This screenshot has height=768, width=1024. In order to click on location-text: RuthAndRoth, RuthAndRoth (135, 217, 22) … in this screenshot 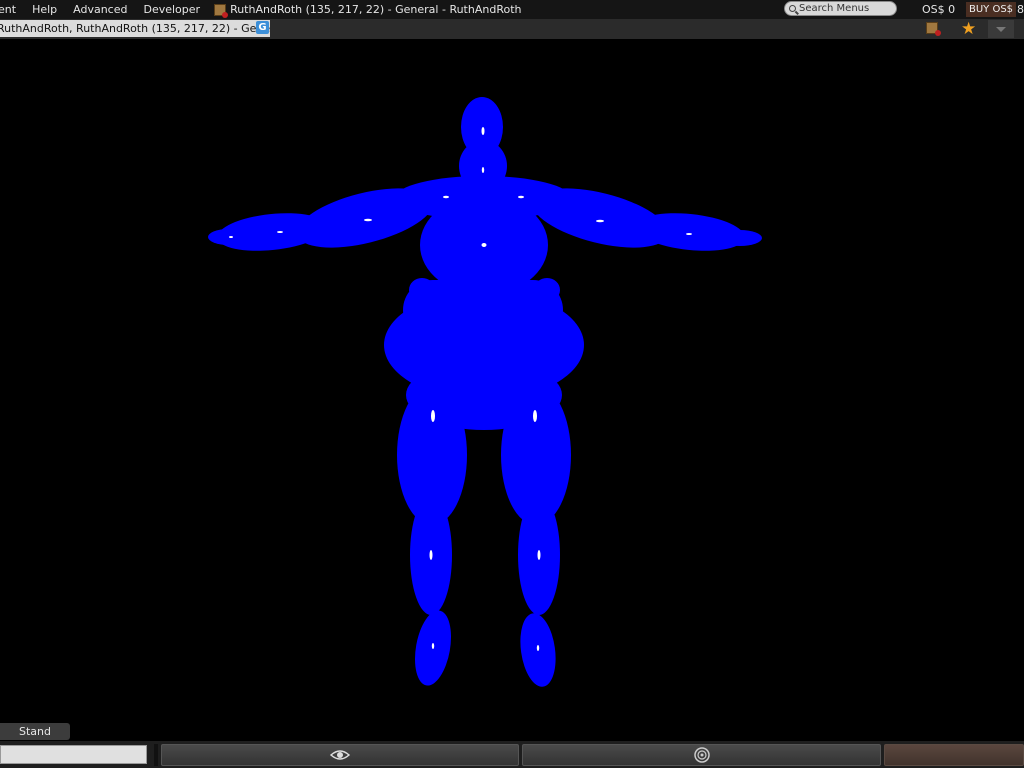, I will do `click(135, 28)`.